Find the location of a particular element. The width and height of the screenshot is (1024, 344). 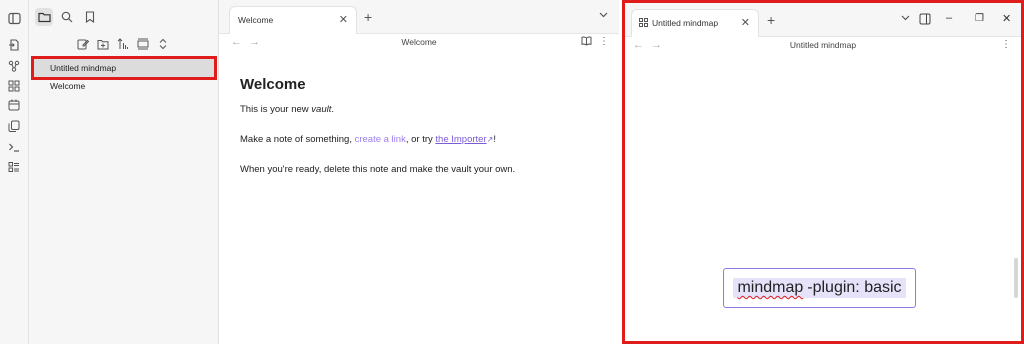

file-item-label: Welcome is located at coordinates (68, 86).